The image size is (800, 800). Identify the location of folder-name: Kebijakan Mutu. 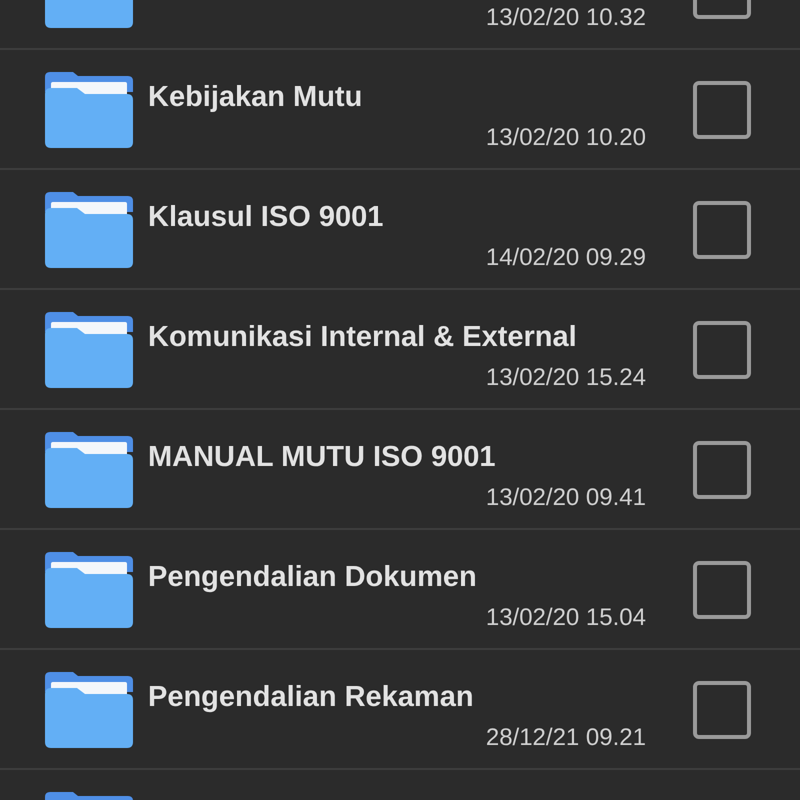
(256, 97).